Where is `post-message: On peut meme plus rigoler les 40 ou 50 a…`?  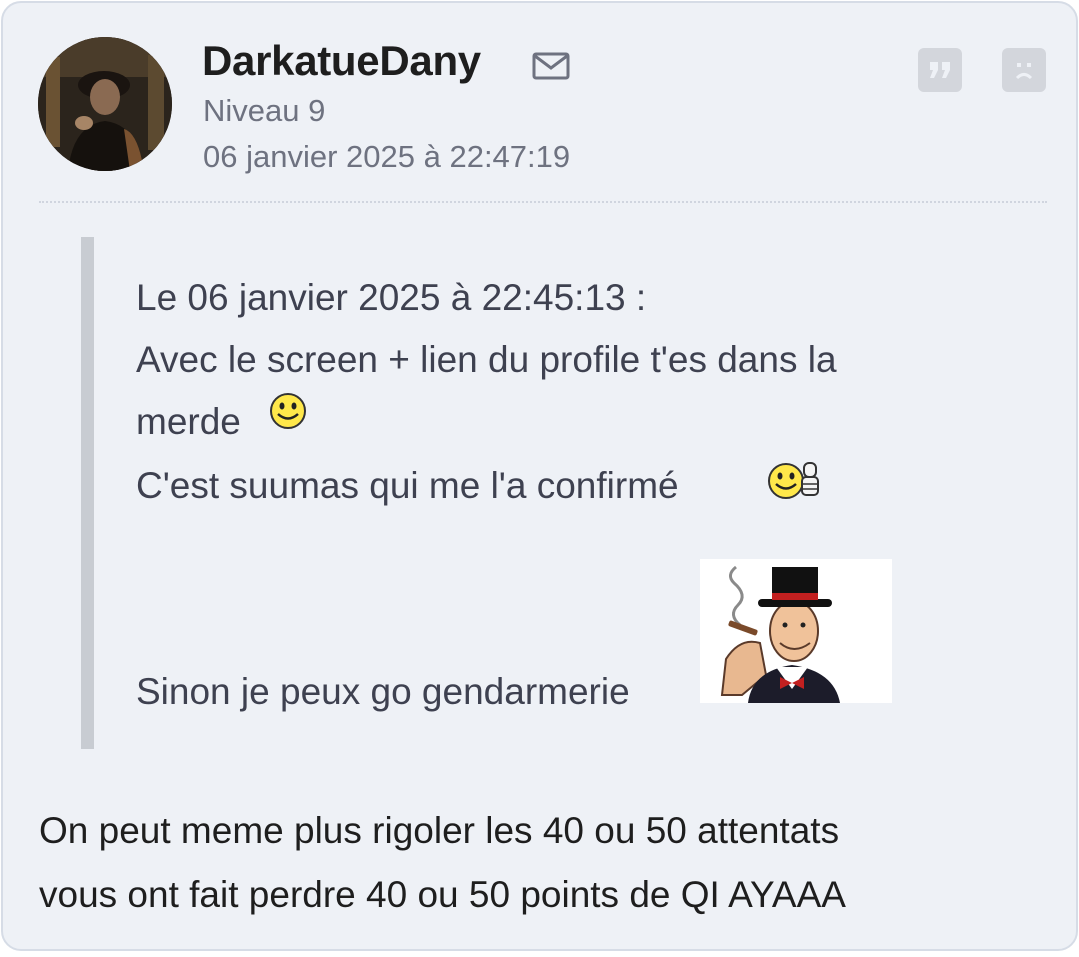 post-message: On peut meme plus rigoler les 40 ou 50 a… is located at coordinates (442, 863).